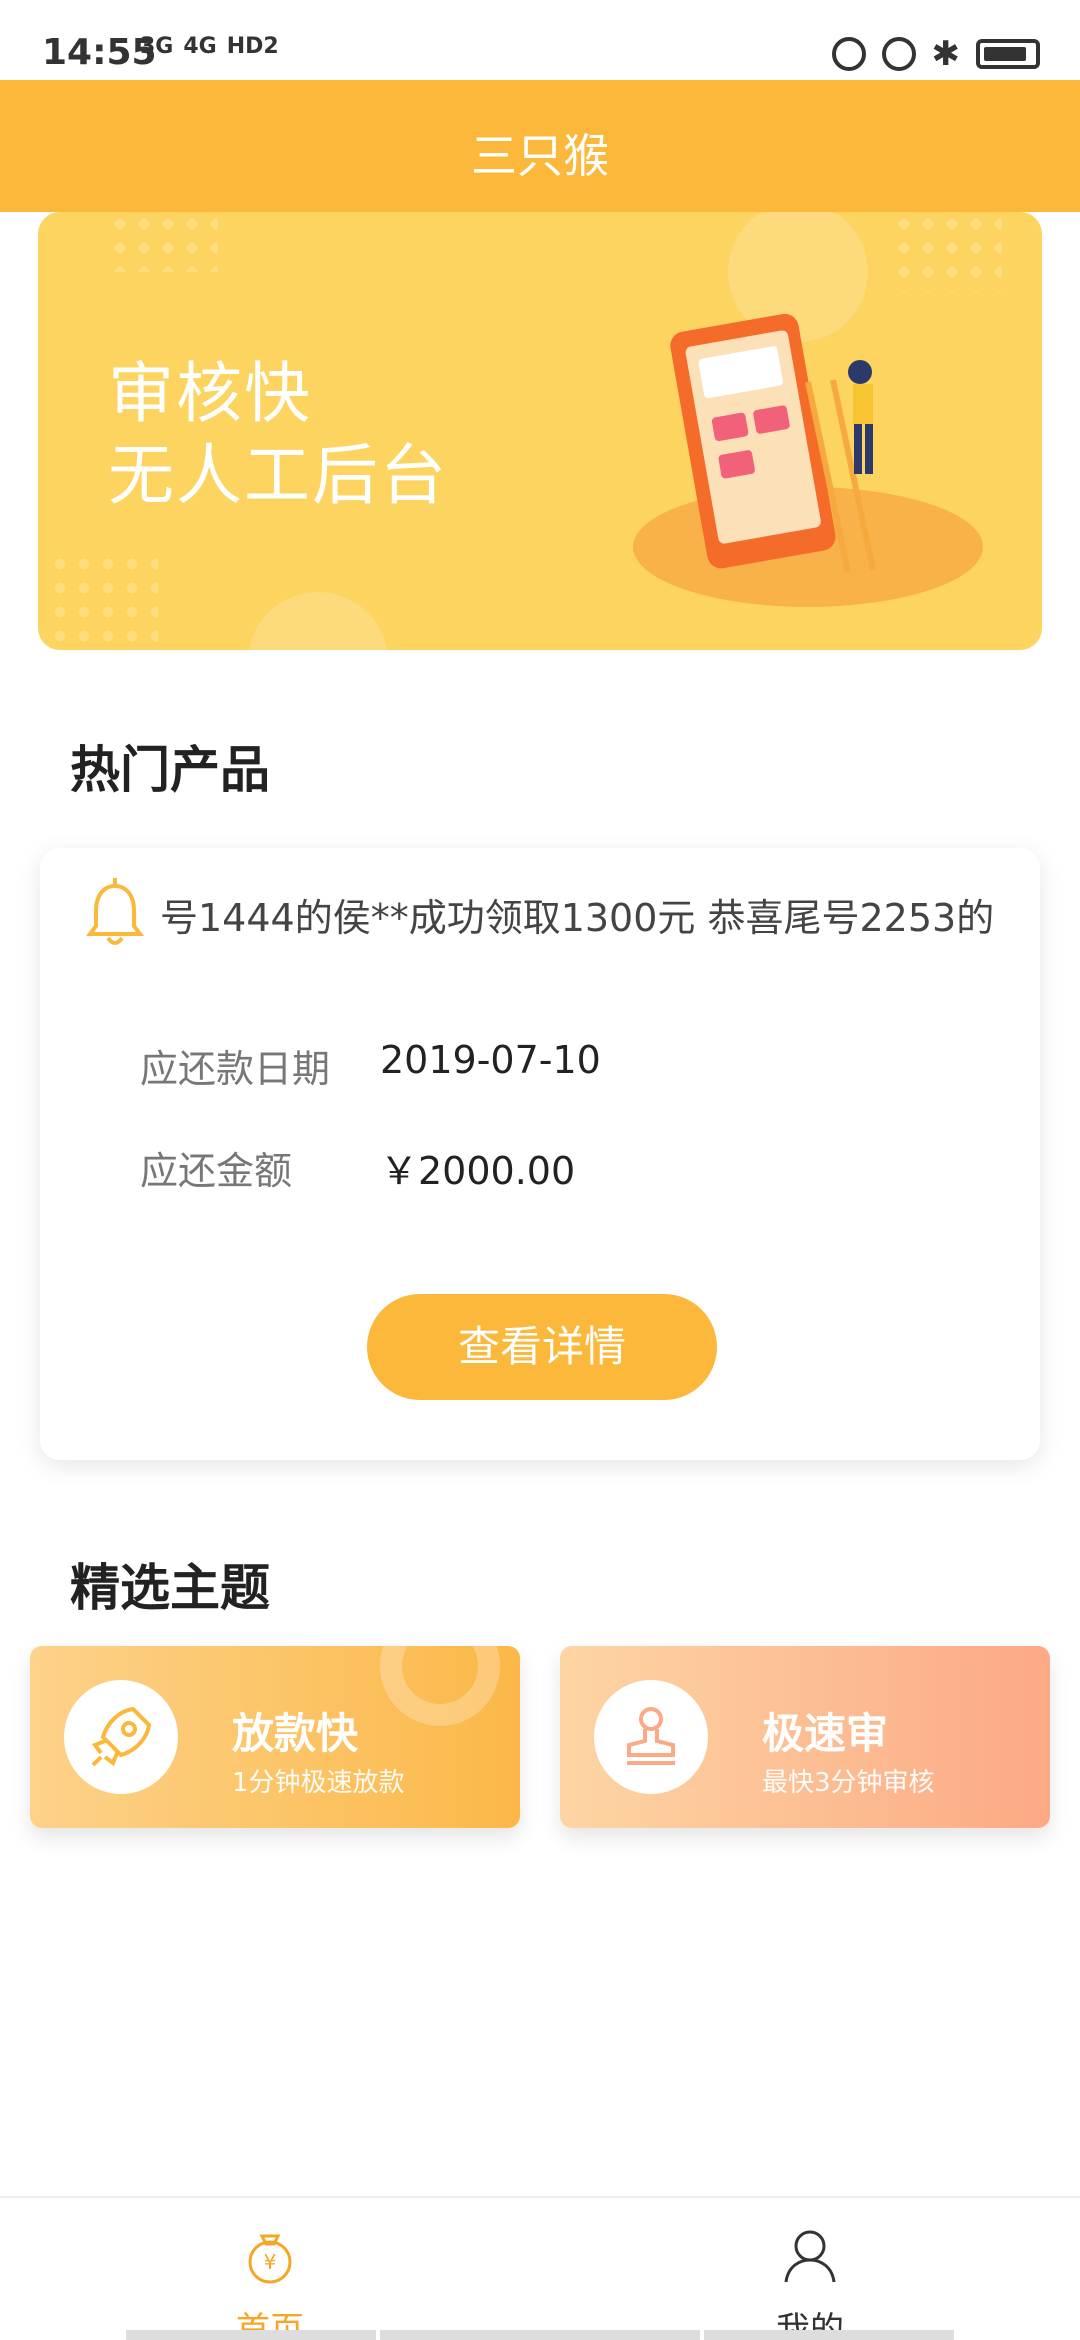  I want to click on theme-title: 极速审, so click(825, 1733).